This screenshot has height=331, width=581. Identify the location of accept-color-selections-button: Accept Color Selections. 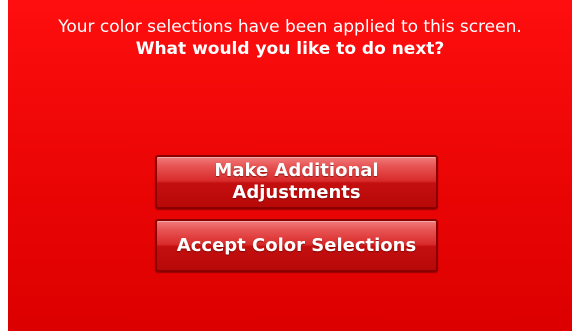
(296, 245).